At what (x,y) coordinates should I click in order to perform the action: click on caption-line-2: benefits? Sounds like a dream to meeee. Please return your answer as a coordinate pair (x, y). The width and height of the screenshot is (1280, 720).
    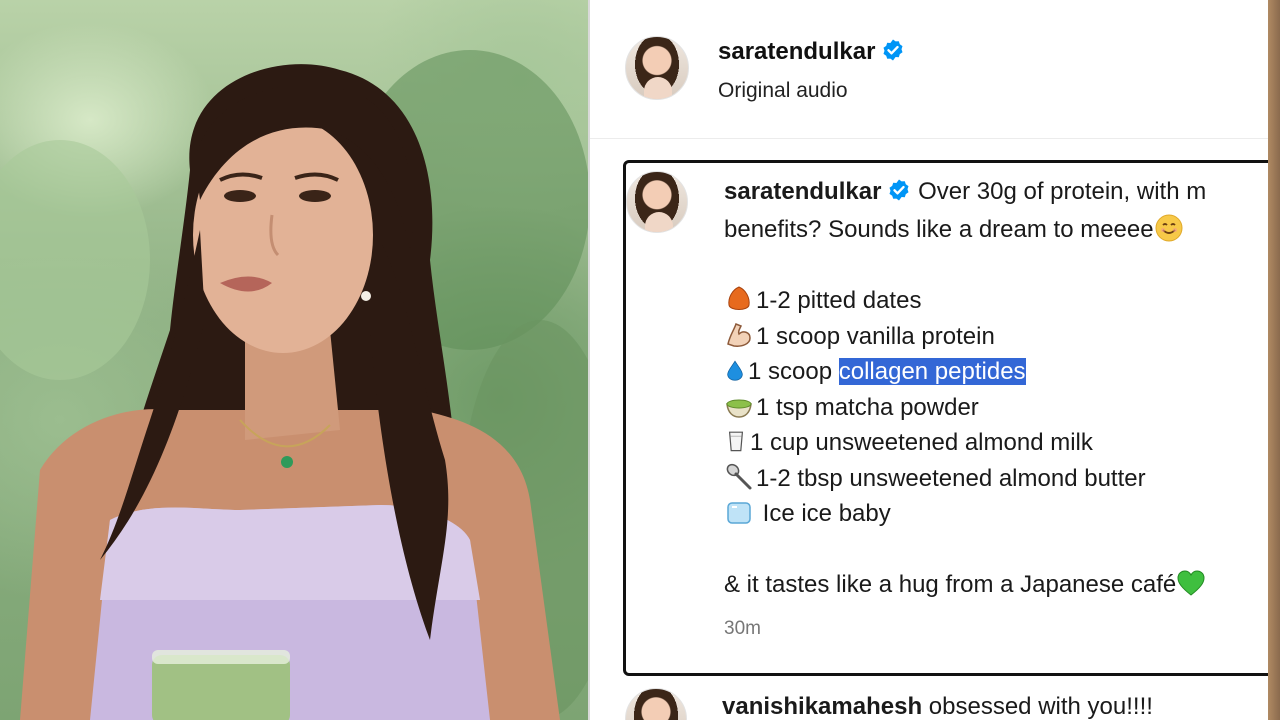
    Looking at the image, I should click on (955, 228).